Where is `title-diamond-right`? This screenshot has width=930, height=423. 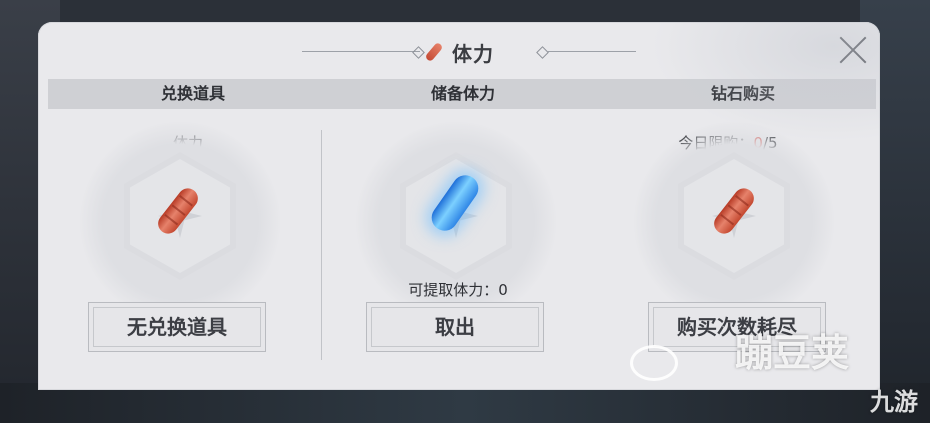
title-diamond-right is located at coordinates (542, 52).